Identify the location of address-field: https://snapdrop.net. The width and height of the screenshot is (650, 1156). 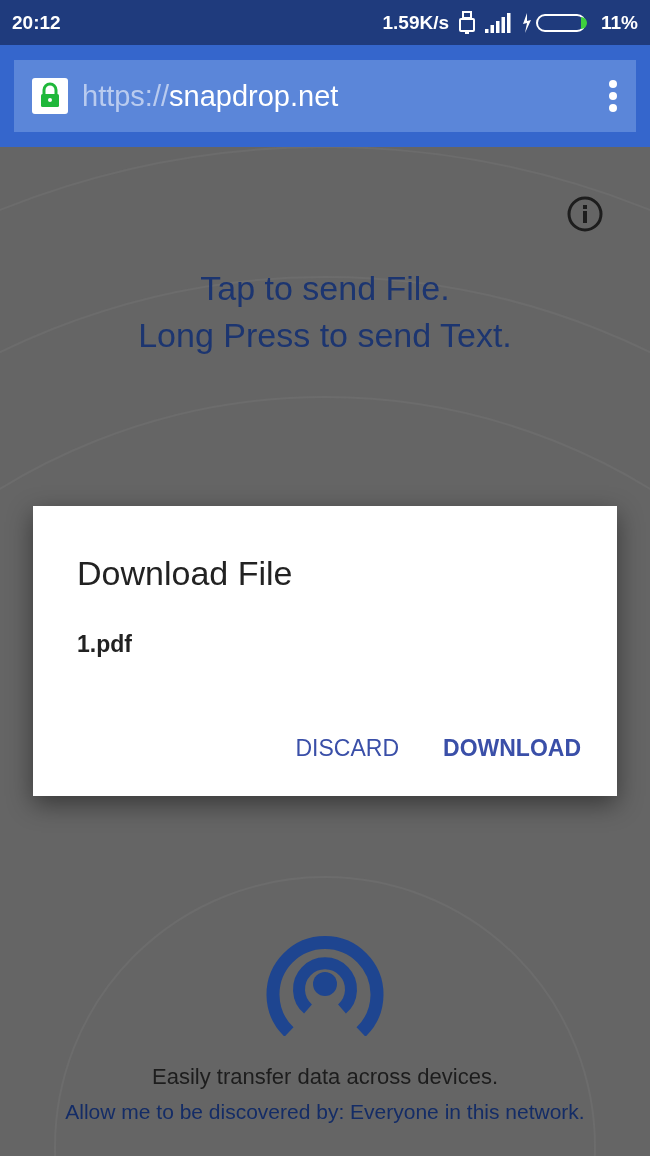
(325, 96).